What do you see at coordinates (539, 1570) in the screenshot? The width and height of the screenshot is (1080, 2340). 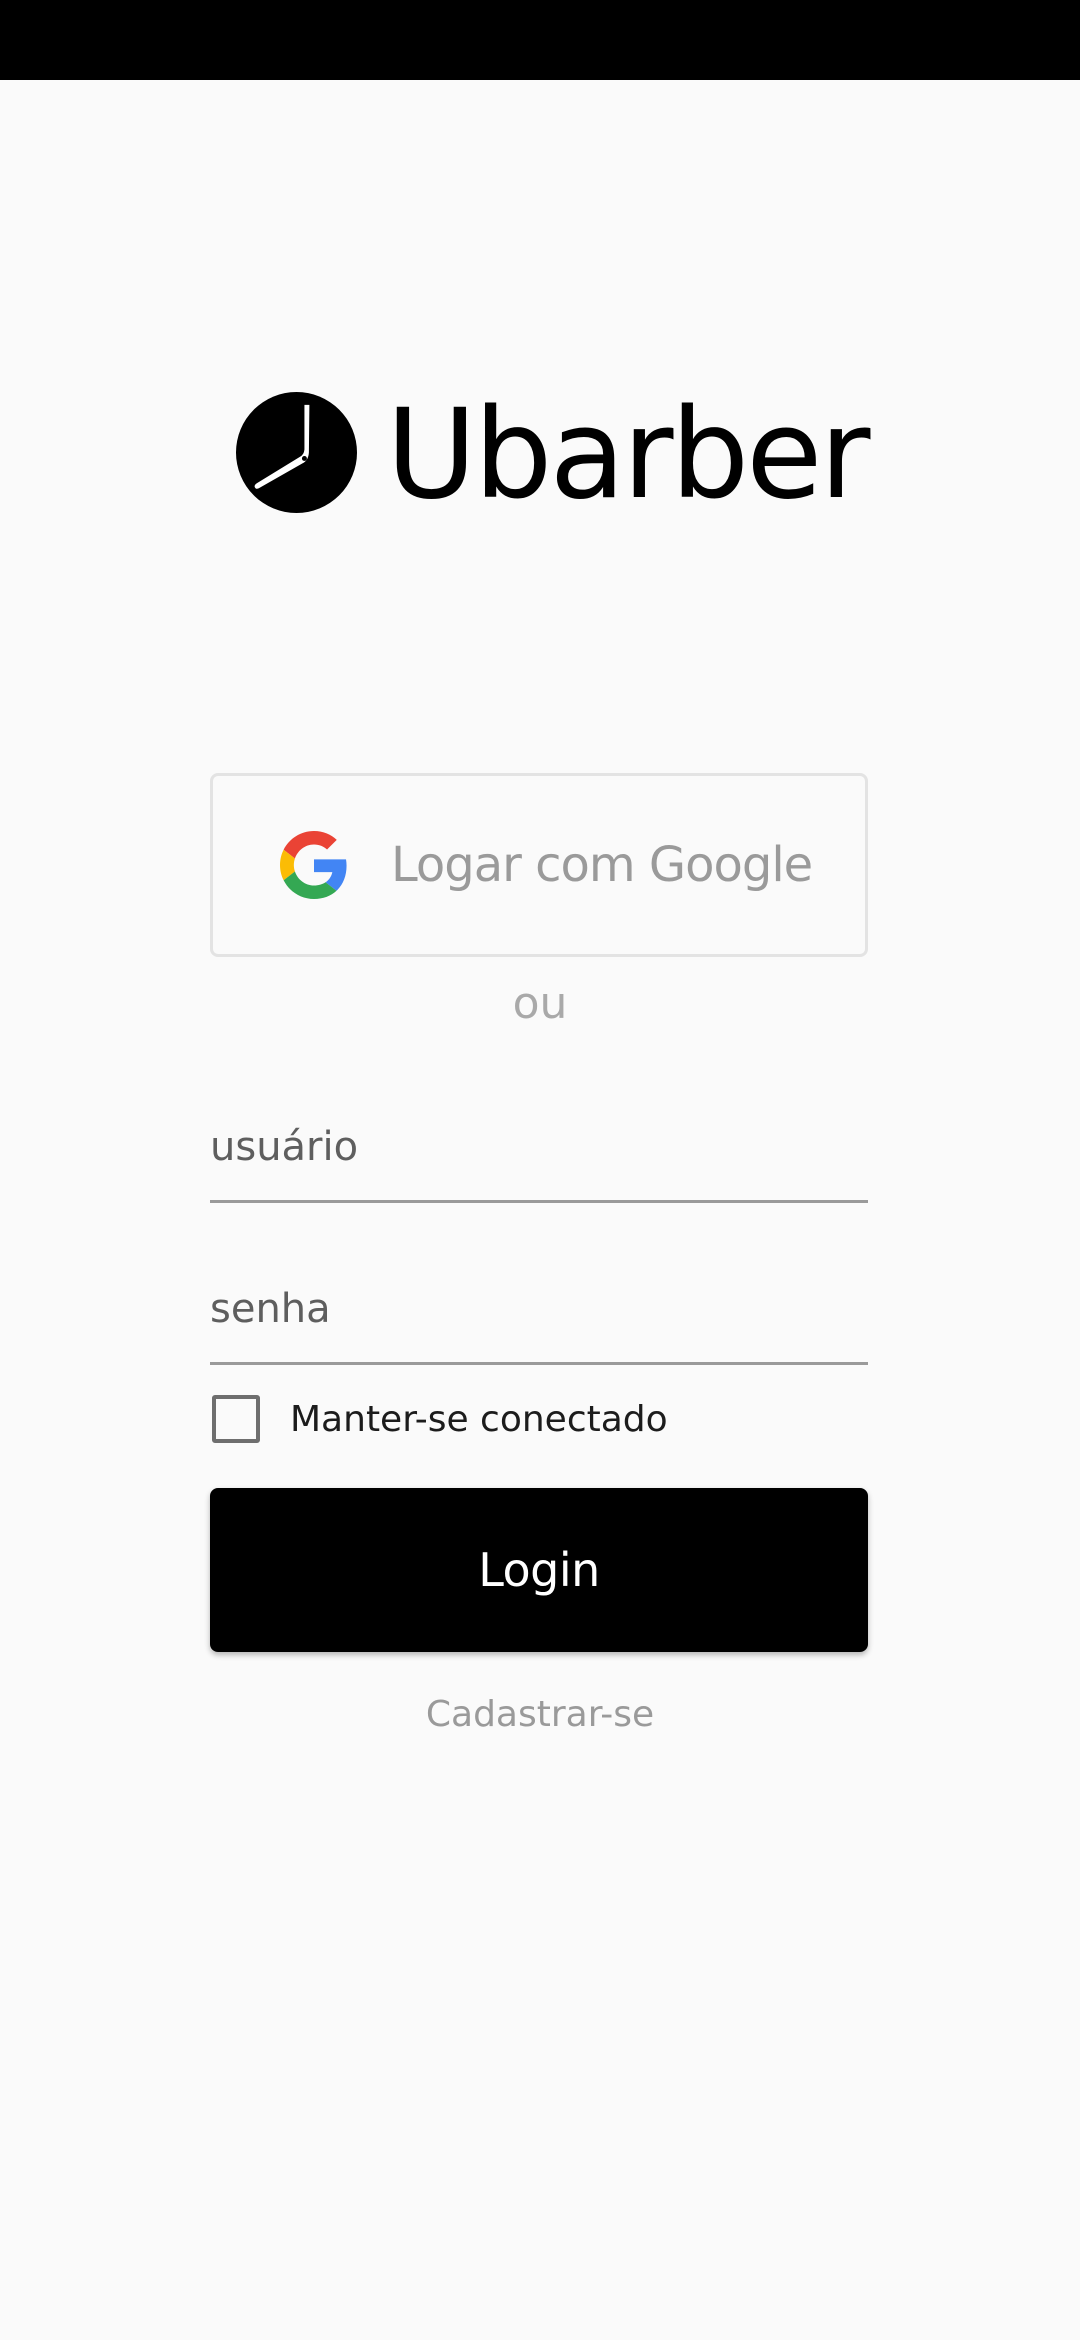 I see `login-button: Login` at bounding box center [539, 1570].